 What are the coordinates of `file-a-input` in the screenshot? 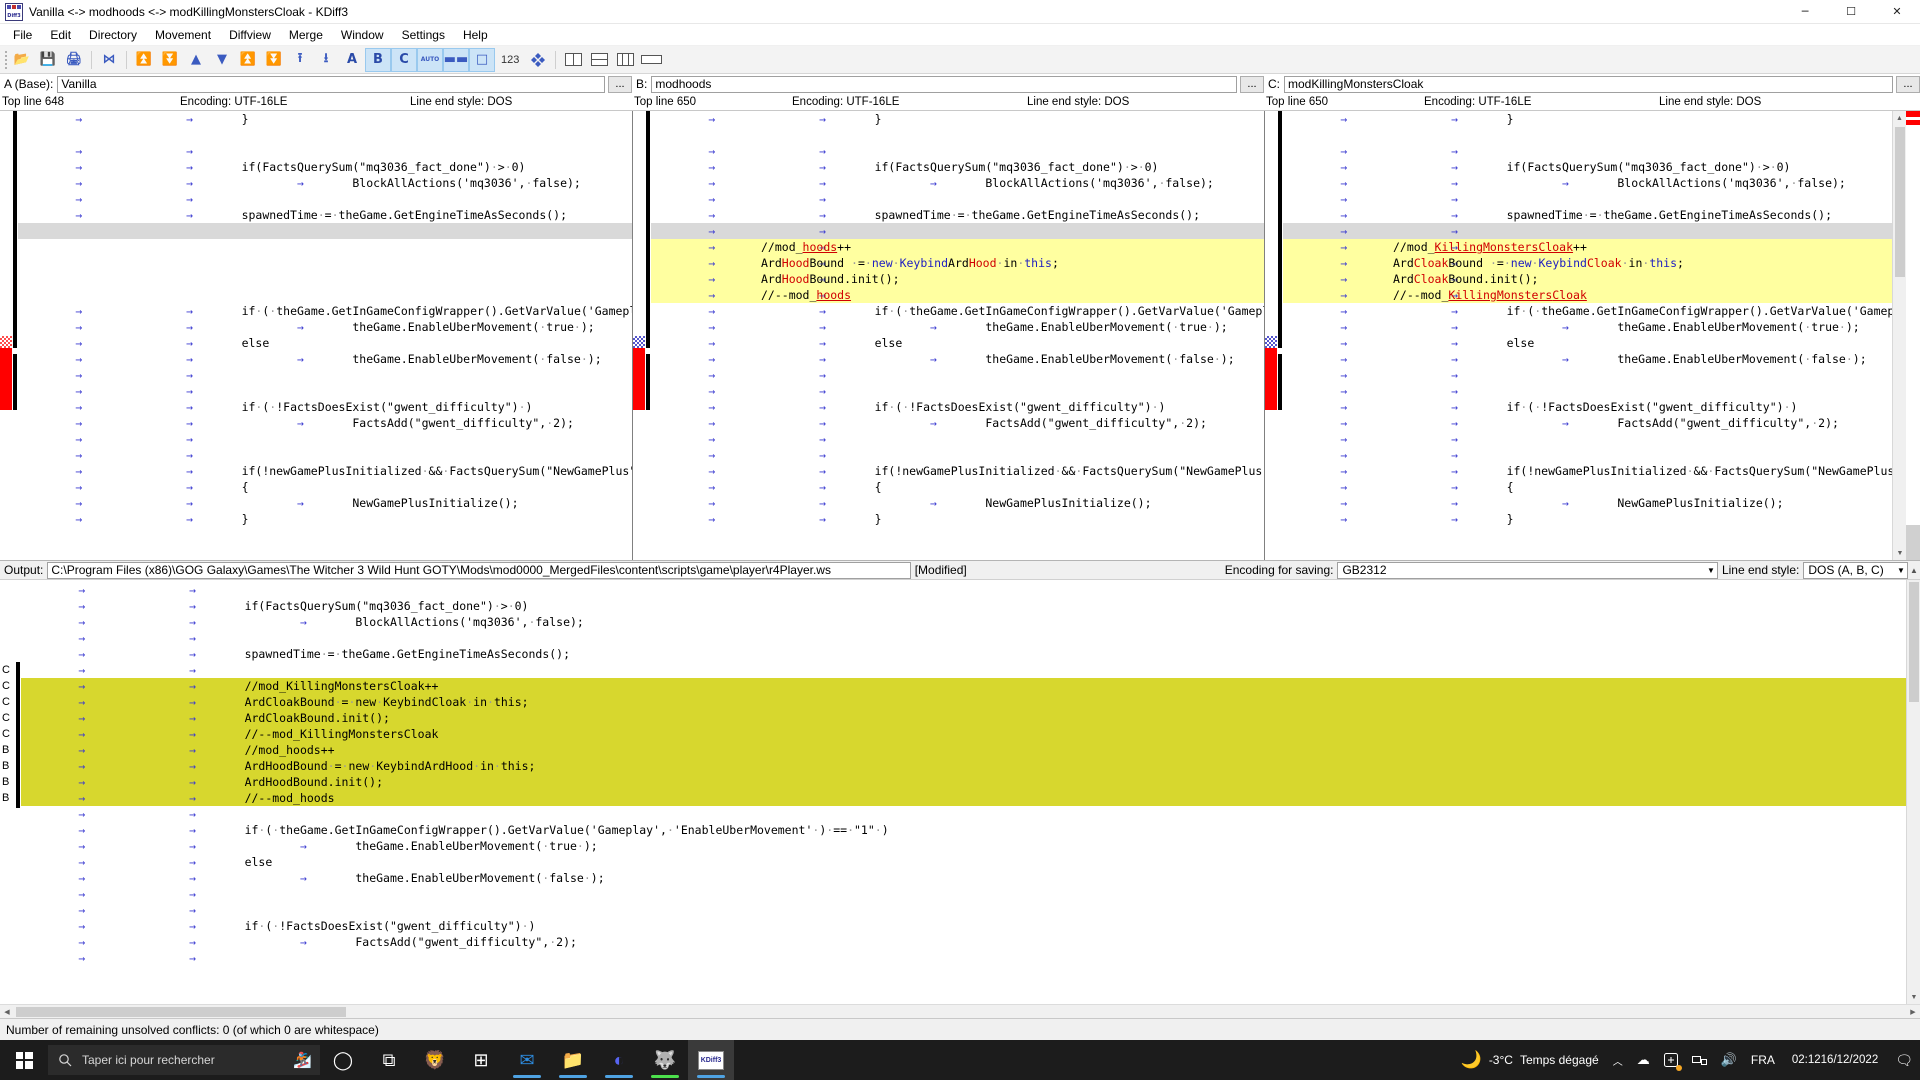 It's located at (331, 84).